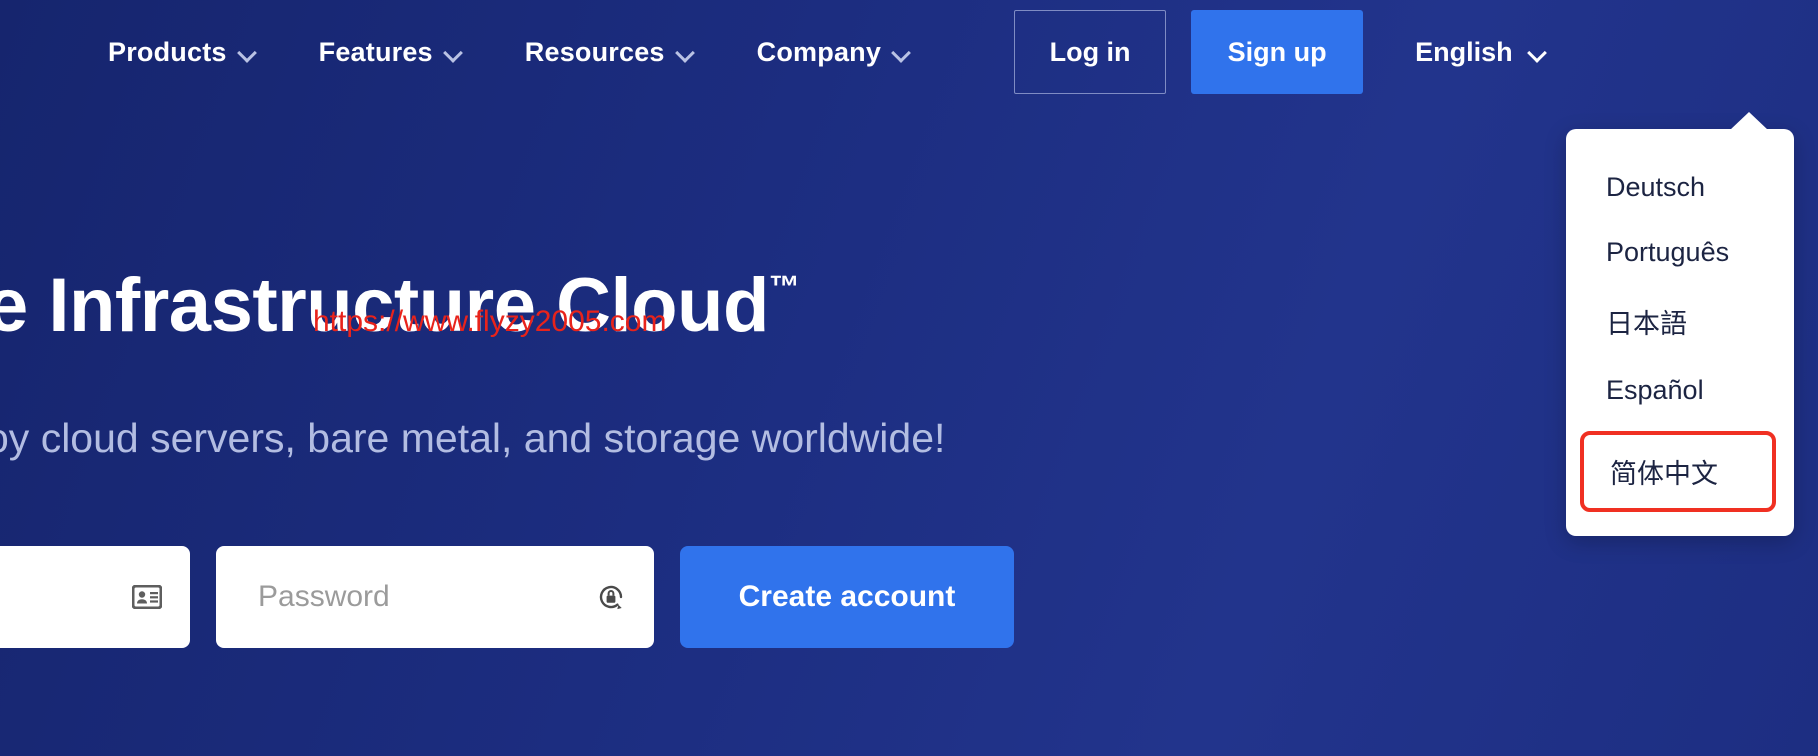 The width and height of the screenshot is (1818, 756). What do you see at coordinates (1678, 471) in the screenshot?
I see `language-option-simplified-chinese: 简体中文` at bounding box center [1678, 471].